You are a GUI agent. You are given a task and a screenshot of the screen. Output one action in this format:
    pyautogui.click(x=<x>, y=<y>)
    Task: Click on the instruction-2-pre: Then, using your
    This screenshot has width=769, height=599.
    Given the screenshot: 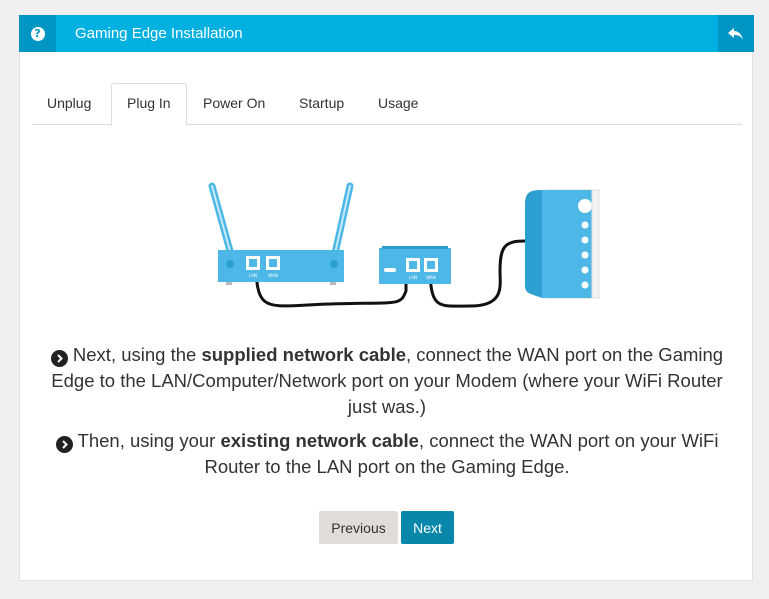 What is the action you would take?
    pyautogui.click(x=149, y=440)
    